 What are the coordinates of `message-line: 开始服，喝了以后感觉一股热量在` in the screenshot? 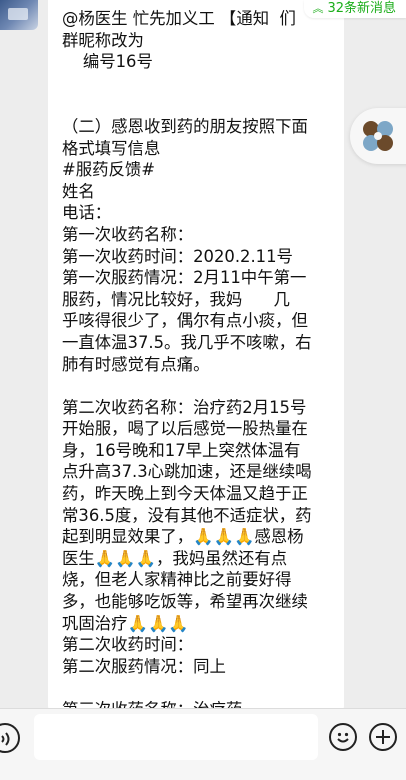 It's located at (185, 429).